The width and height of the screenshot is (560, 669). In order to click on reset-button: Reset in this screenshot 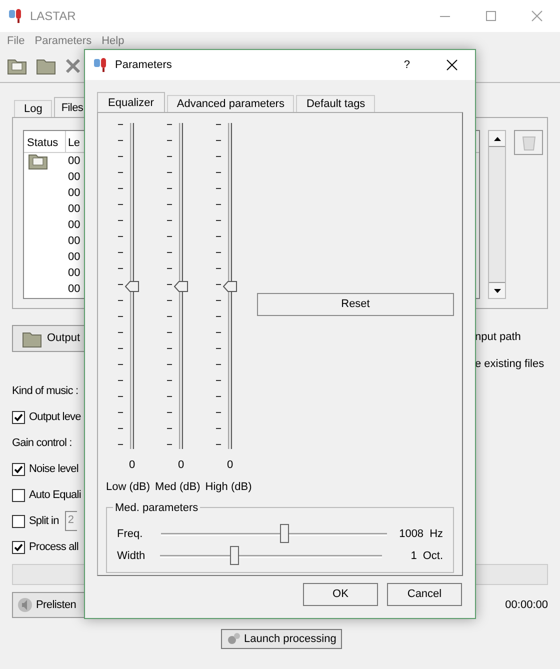, I will do `click(355, 304)`.